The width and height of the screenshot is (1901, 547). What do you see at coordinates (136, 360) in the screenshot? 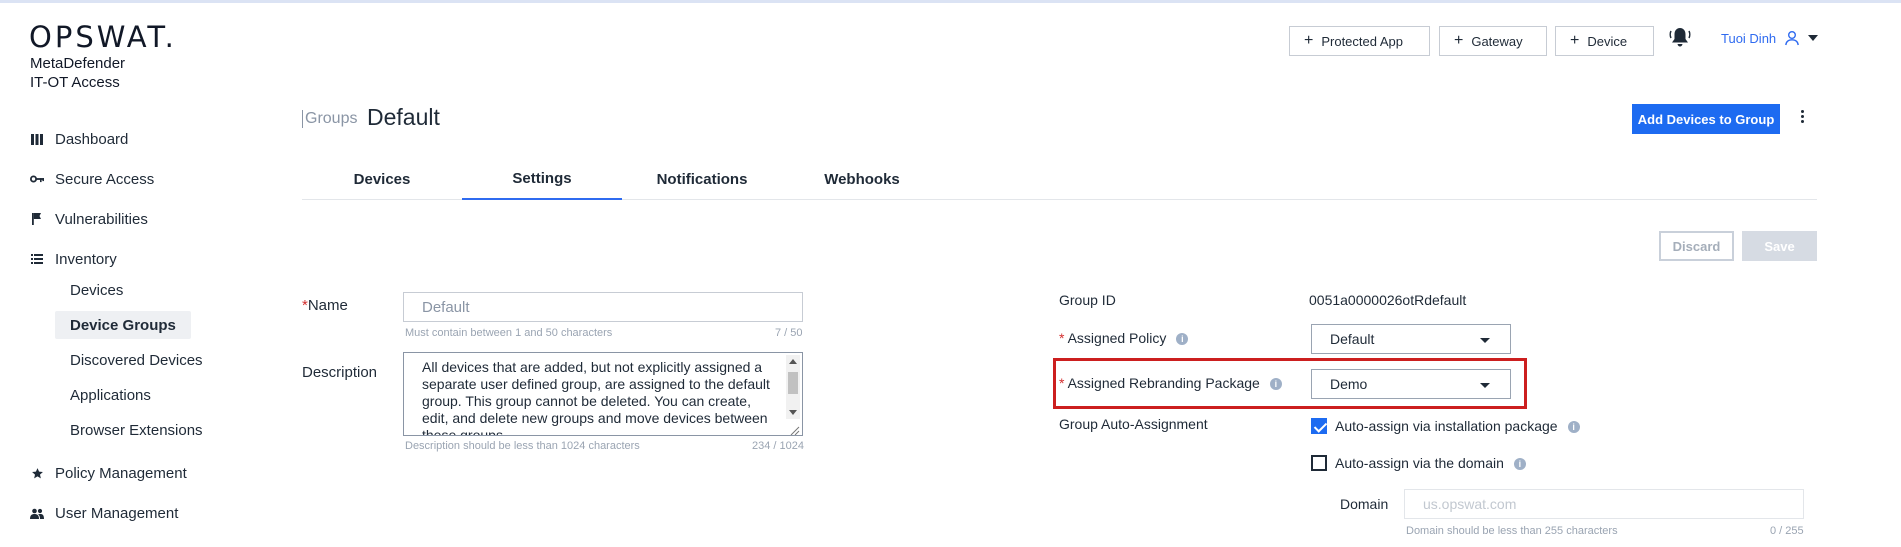
I see `sidebar-subitem-discovered-devices: Discovered Devices` at bounding box center [136, 360].